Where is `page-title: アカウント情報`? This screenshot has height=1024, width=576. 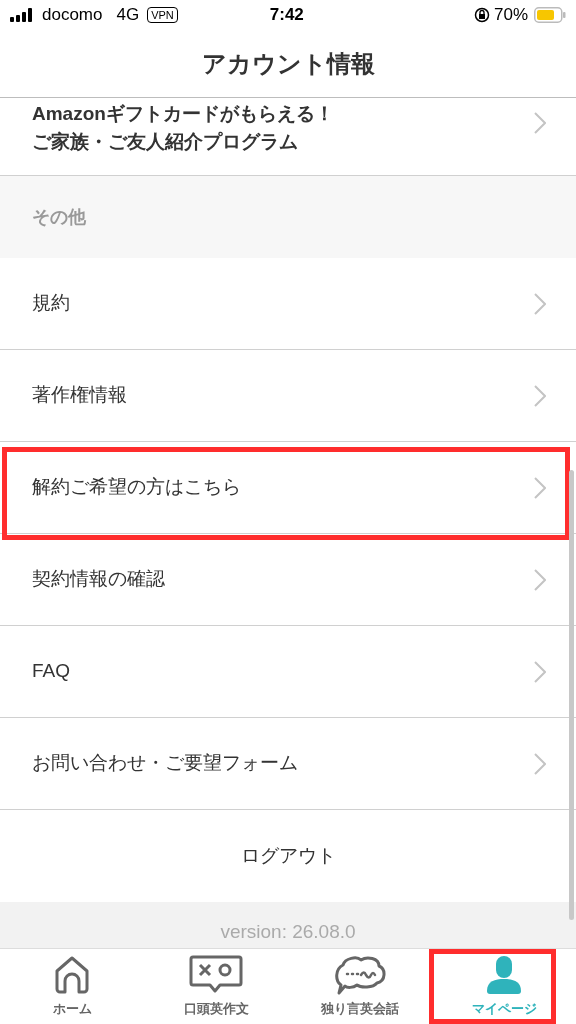 page-title: アカウント情報 is located at coordinates (288, 63).